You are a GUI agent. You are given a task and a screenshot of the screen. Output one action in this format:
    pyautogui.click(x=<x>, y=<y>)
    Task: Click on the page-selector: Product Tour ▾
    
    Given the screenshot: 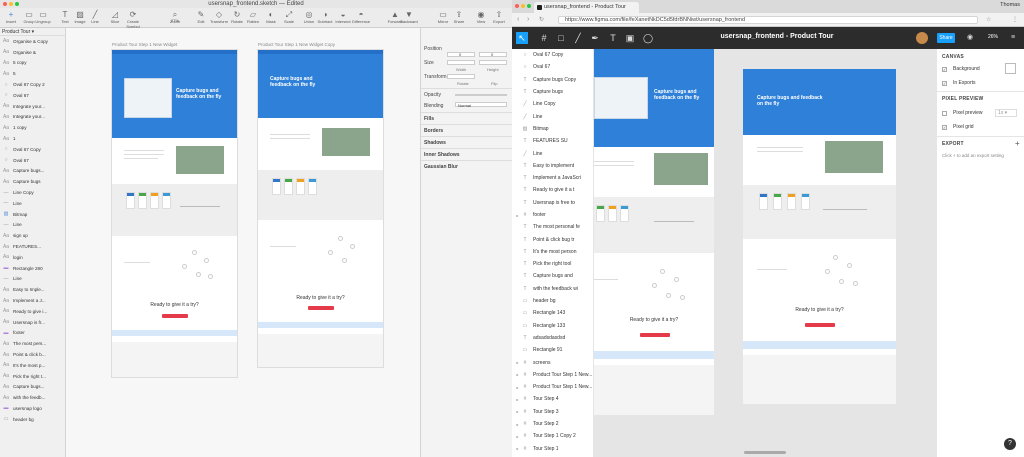 What is the action you would take?
    pyautogui.click(x=32, y=32)
    